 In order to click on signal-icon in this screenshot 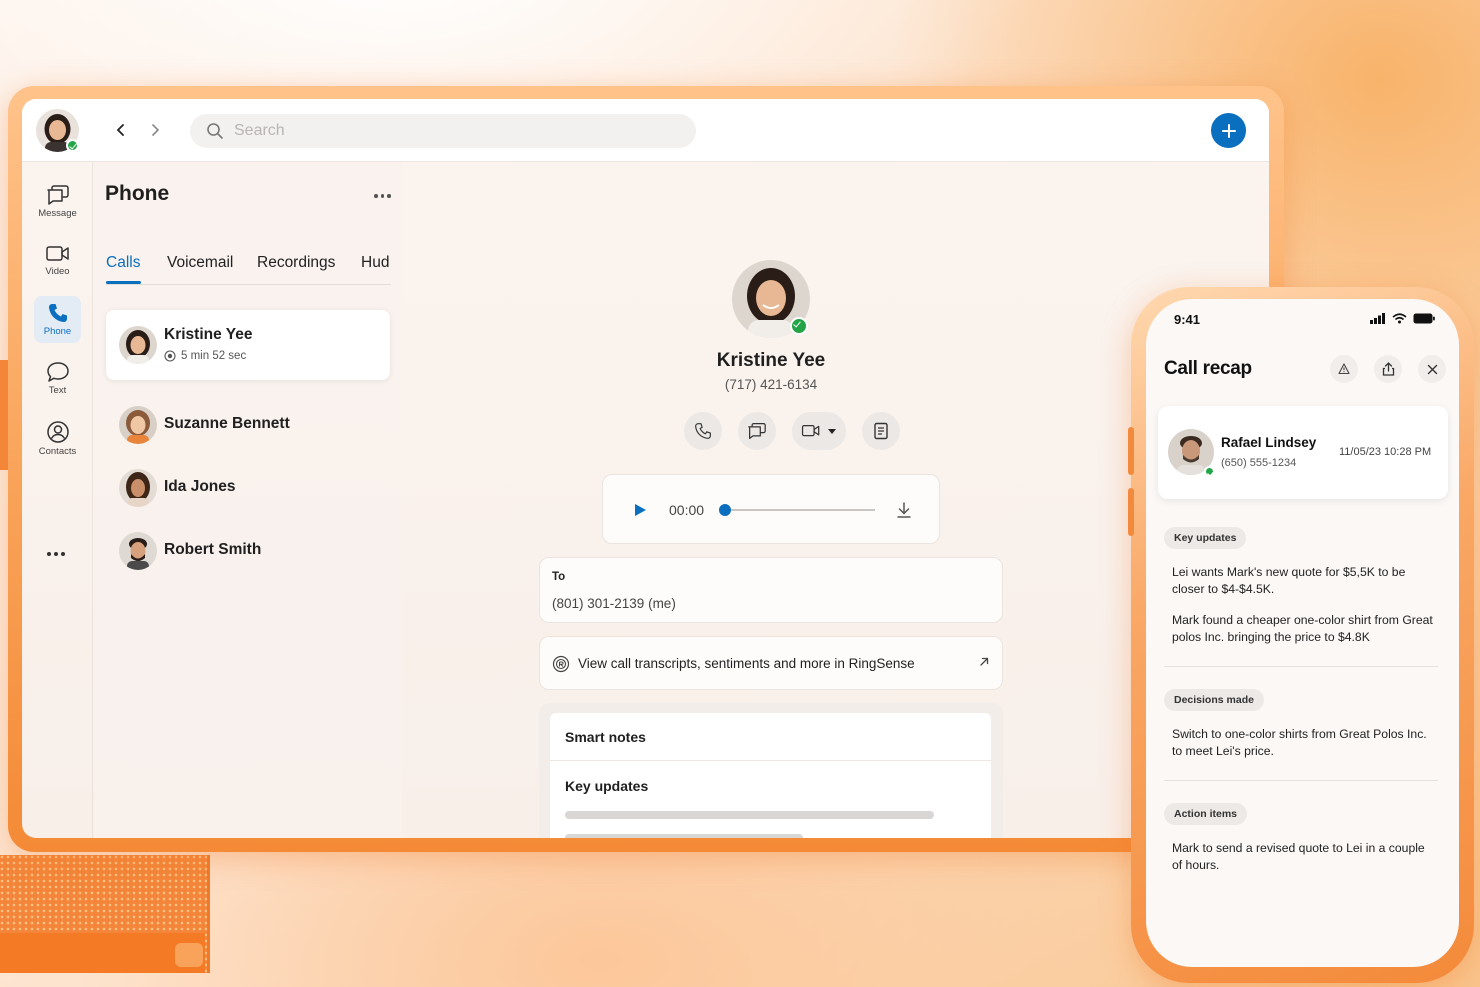, I will do `click(1377, 318)`.